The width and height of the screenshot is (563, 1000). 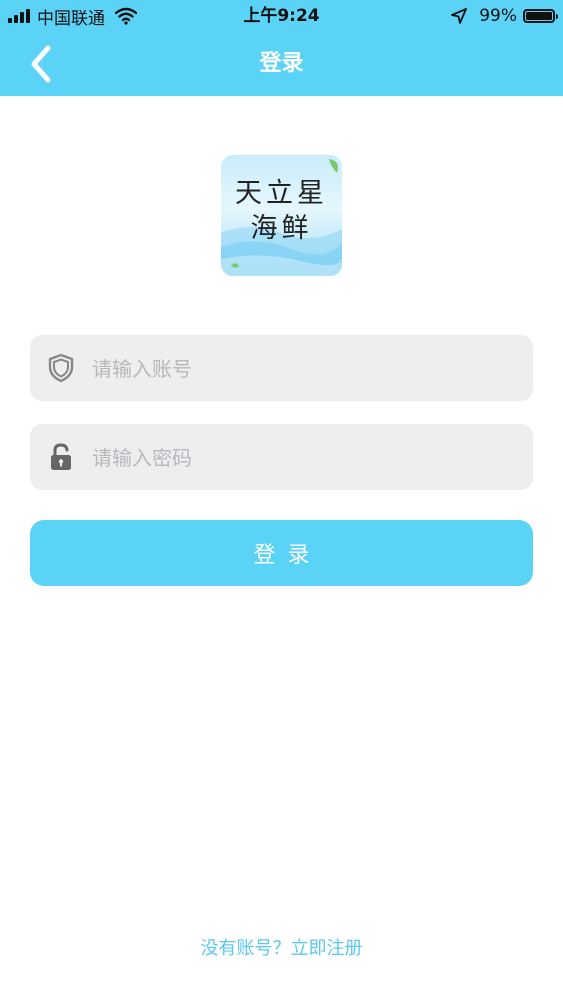 What do you see at coordinates (281, 16) in the screenshot?
I see `status-bar: 中国联通 上午9:24 99%` at bounding box center [281, 16].